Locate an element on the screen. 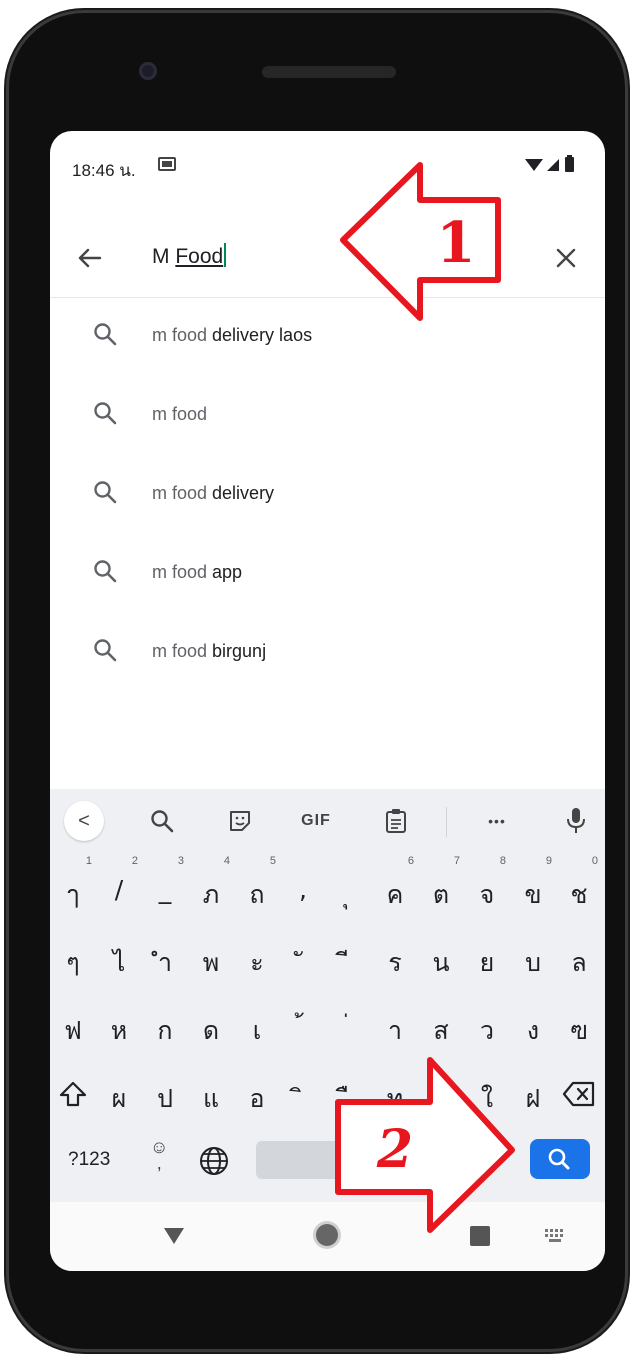  text-caret is located at coordinates (225, 255).